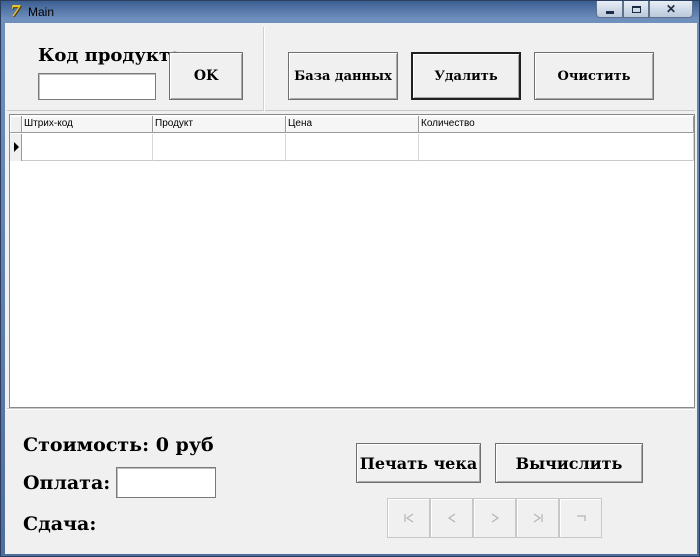  I want to click on nav-prior-button, so click(451, 518).